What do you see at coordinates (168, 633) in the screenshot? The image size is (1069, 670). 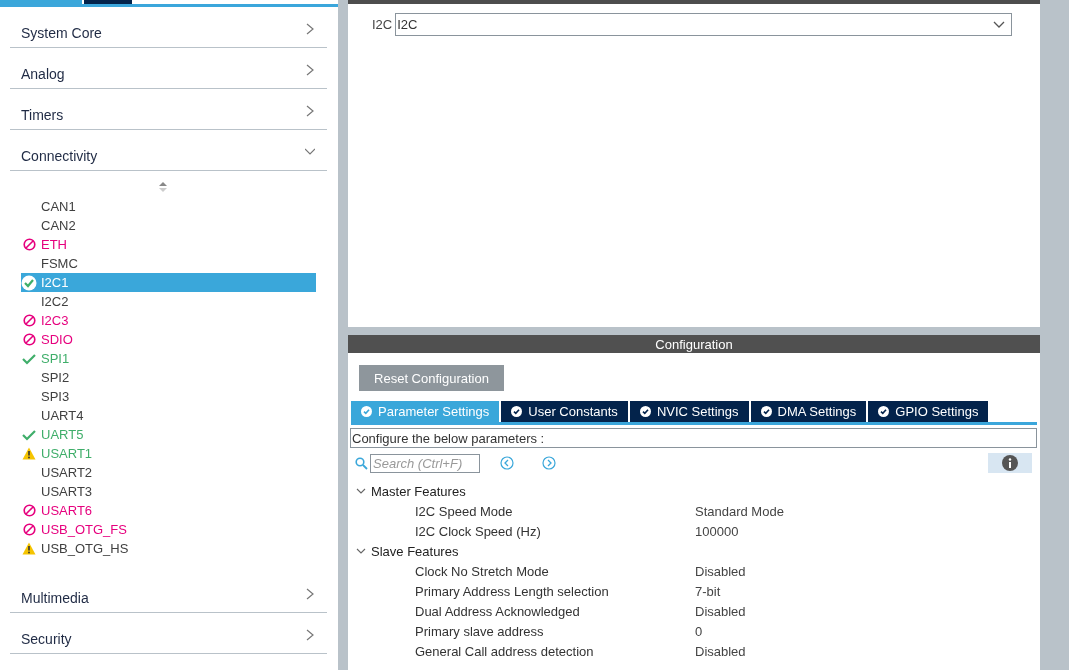 I see `category-header: Security` at bounding box center [168, 633].